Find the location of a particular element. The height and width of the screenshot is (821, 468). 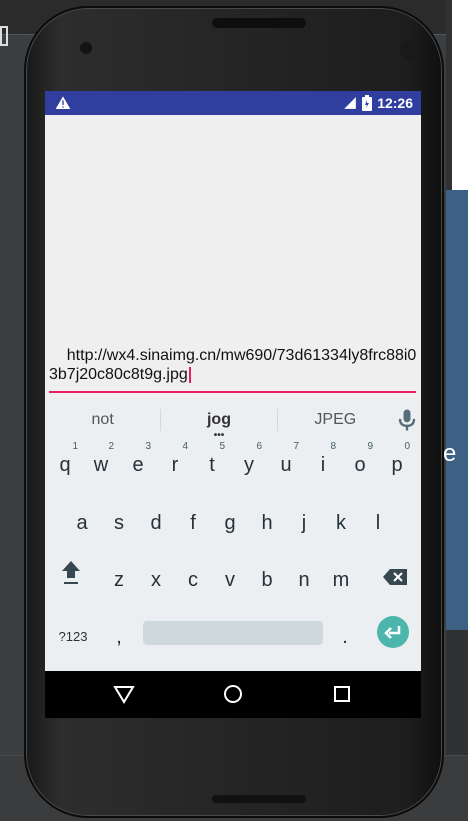

key-w: w2 is located at coordinates (101, 464).